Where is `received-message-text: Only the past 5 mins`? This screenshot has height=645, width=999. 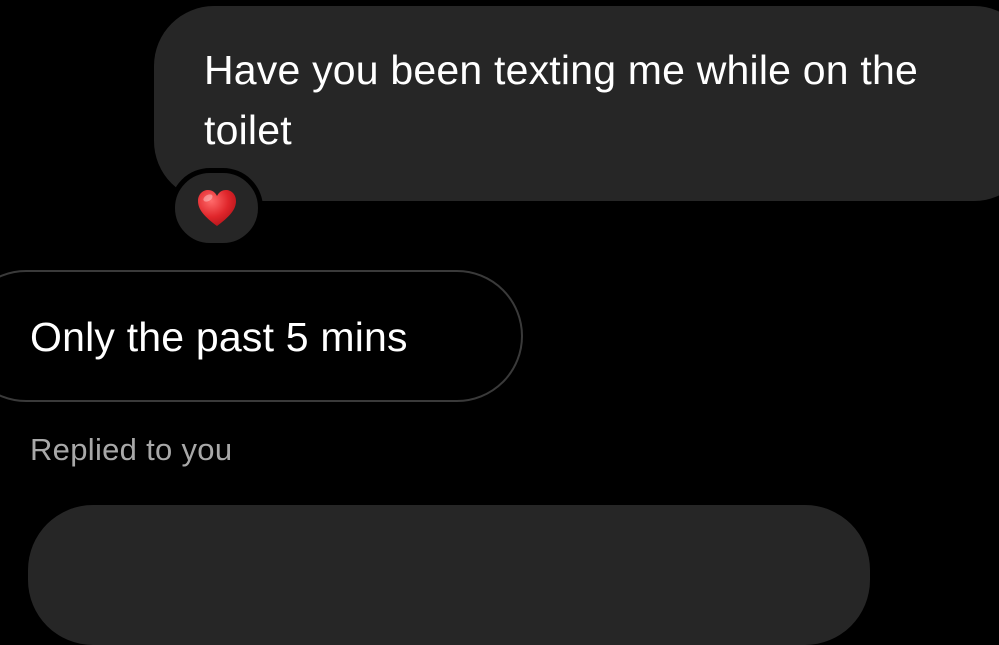
received-message-text: Only the past 5 mins is located at coordinates (219, 337).